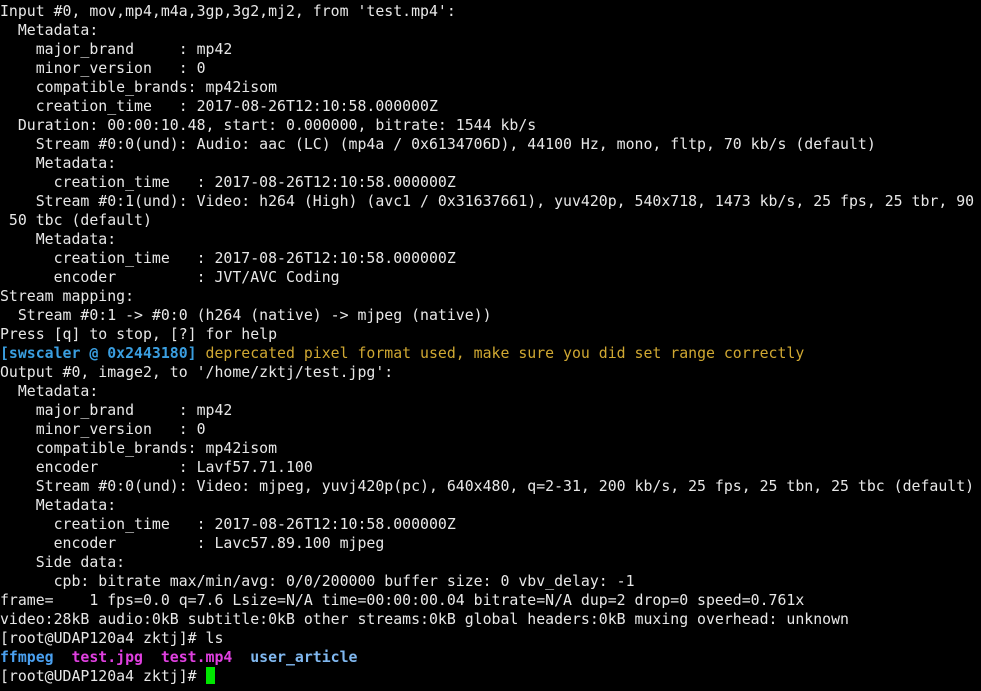 The height and width of the screenshot is (691, 981). Describe the element at coordinates (490, 676) in the screenshot. I see `command-prompt-line: [root@UDAP120a4 zktj]#` at that location.